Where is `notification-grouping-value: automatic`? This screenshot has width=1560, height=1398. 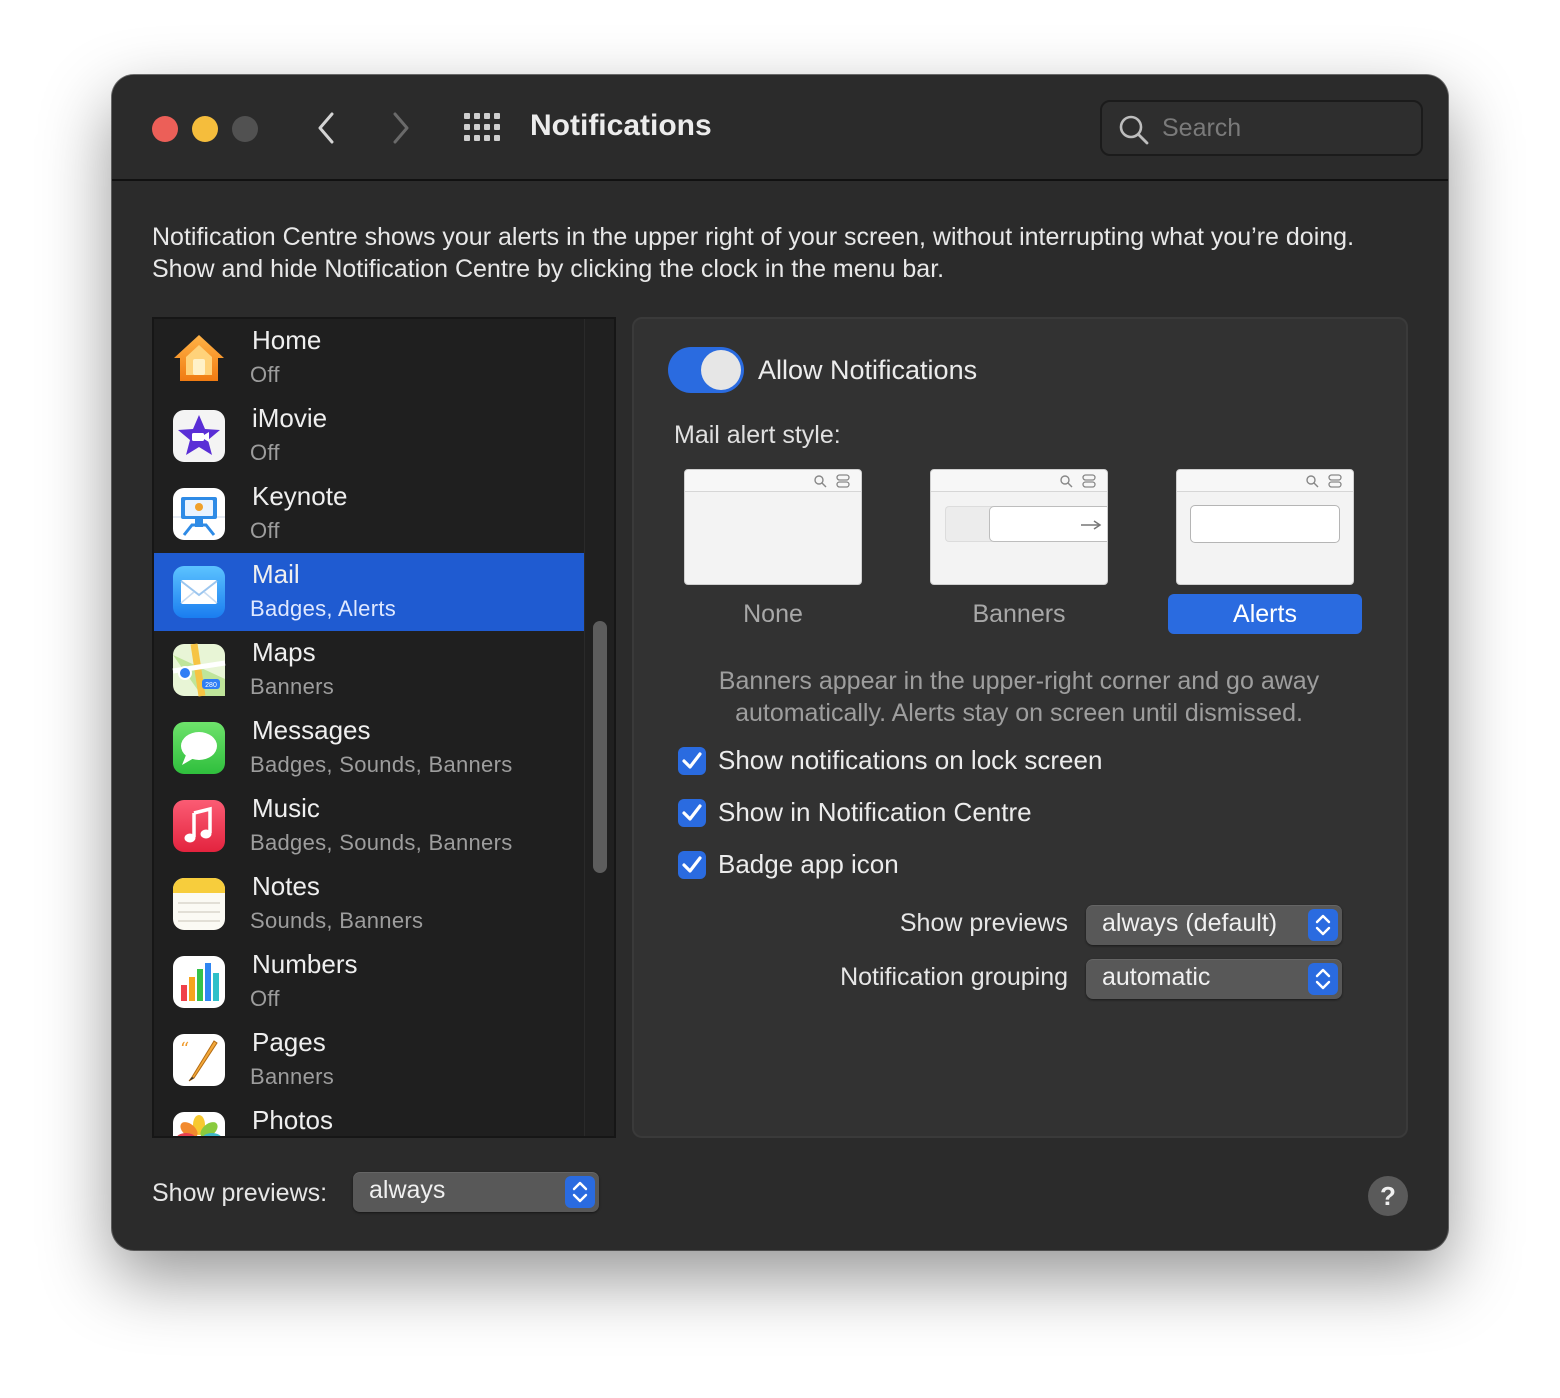
notification-grouping-value: automatic is located at coordinates (1156, 977).